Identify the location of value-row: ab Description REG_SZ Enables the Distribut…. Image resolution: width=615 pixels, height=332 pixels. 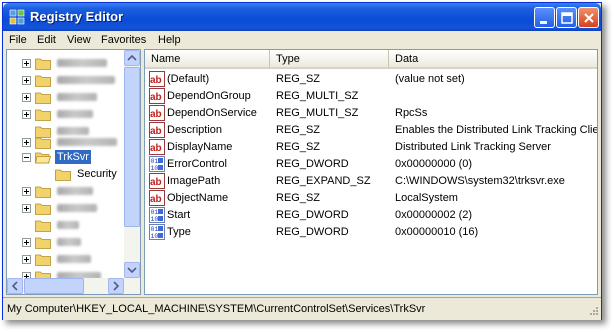
(371, 130).